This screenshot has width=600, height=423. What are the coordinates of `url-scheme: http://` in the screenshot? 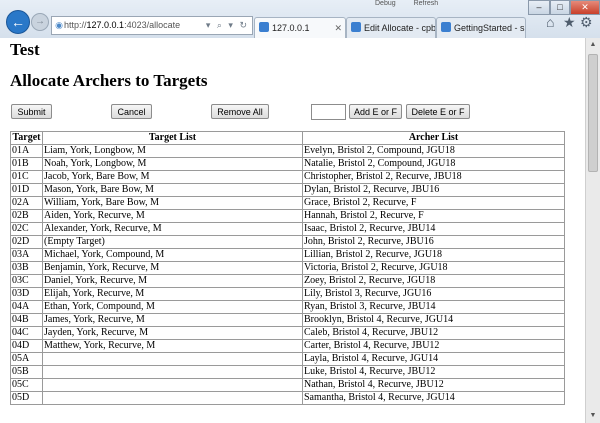 It's located at (75, 25).